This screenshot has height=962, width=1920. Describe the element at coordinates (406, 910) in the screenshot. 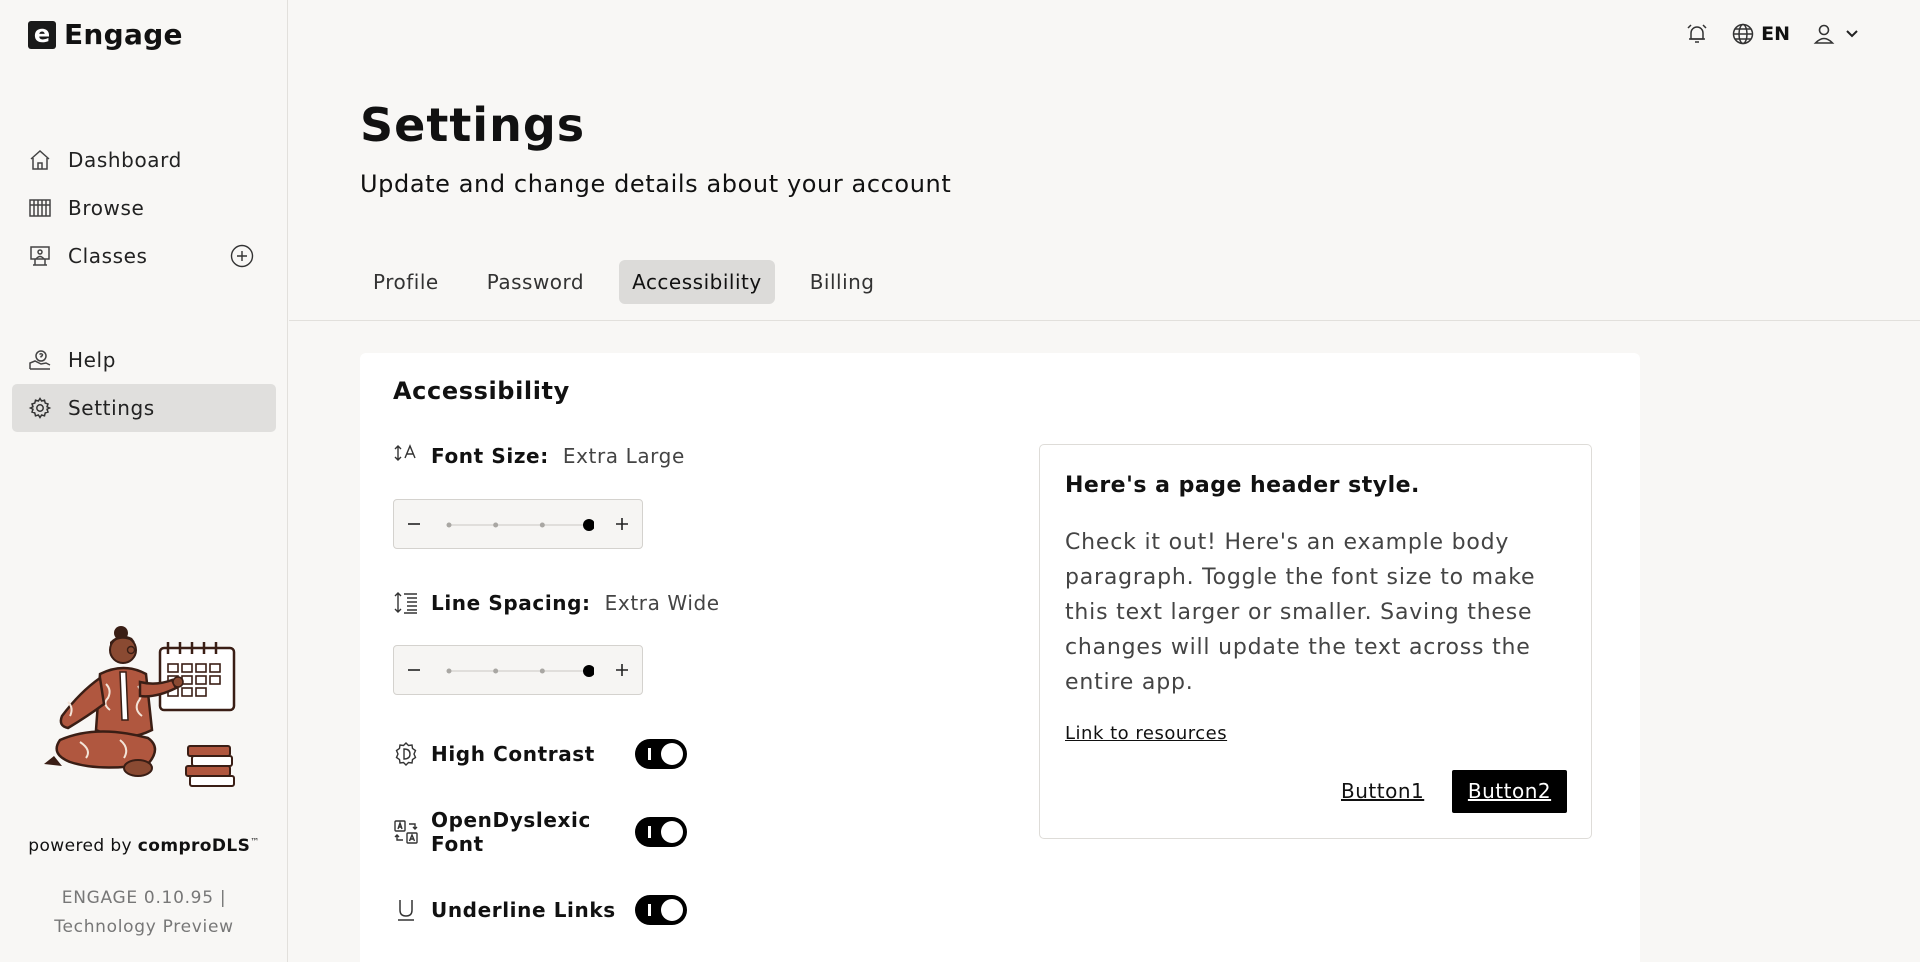

I see `underline-icon` at that location.